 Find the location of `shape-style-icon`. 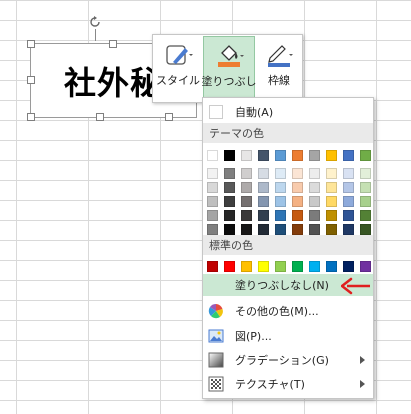

shape-style-icon is located at coordinates (179, 55).